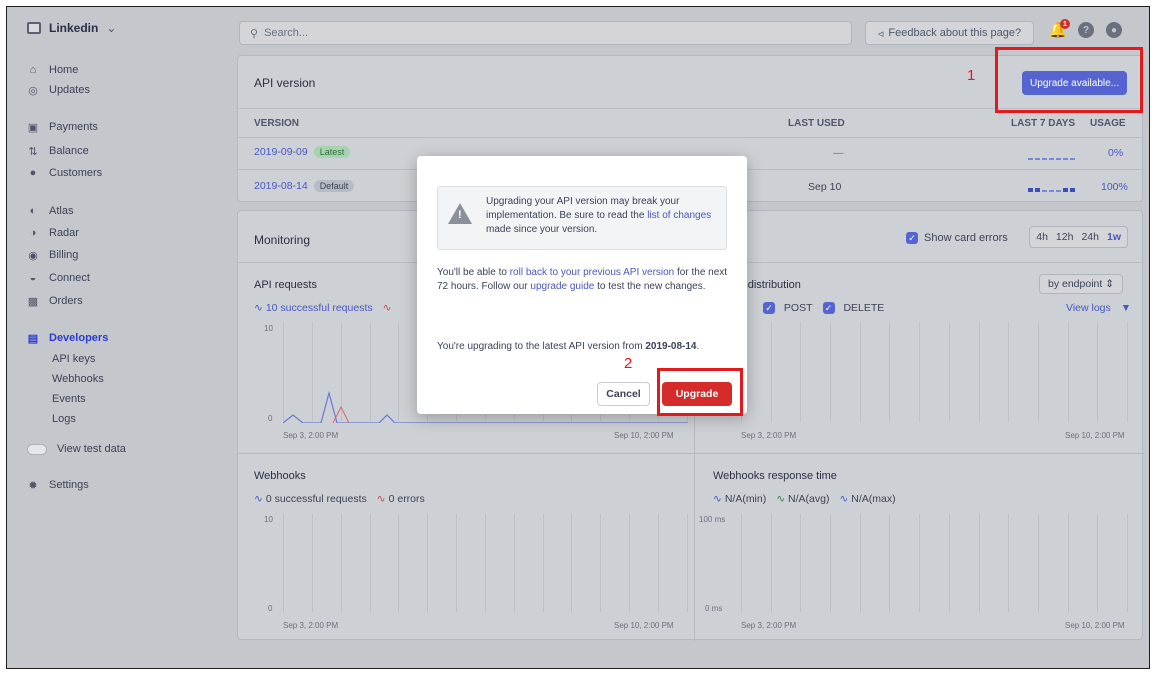 This screenshot has width=1156, height=673. Describe the element at coordinates (1090, 237) in the screenshot. I see `range-24h: 24h` at that location.